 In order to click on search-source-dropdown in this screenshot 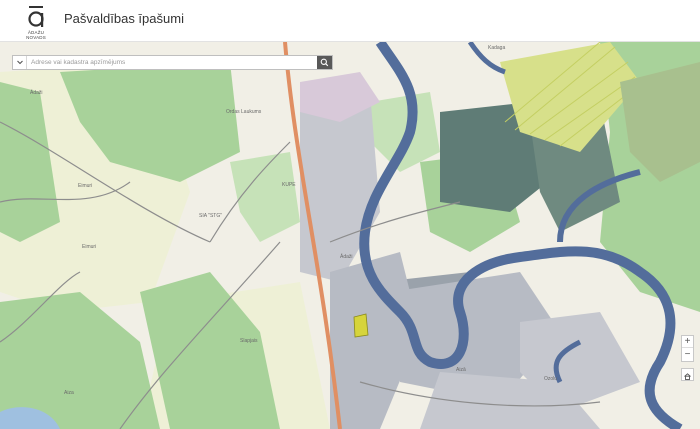, I will do `click(20, 62)`.